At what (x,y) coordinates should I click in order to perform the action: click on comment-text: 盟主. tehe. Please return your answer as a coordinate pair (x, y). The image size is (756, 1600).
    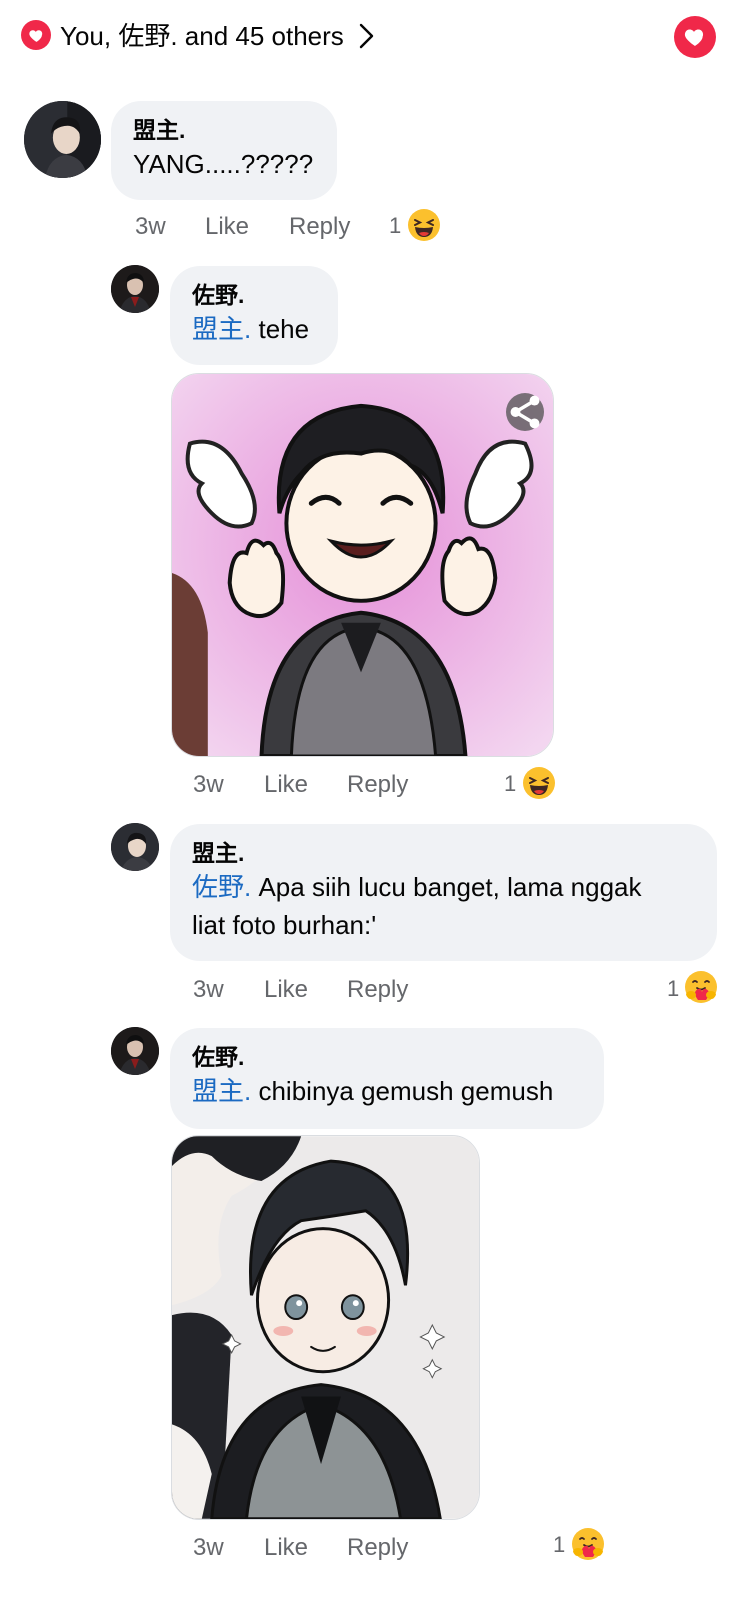
    Looking at the image, I should click on (251, 329).